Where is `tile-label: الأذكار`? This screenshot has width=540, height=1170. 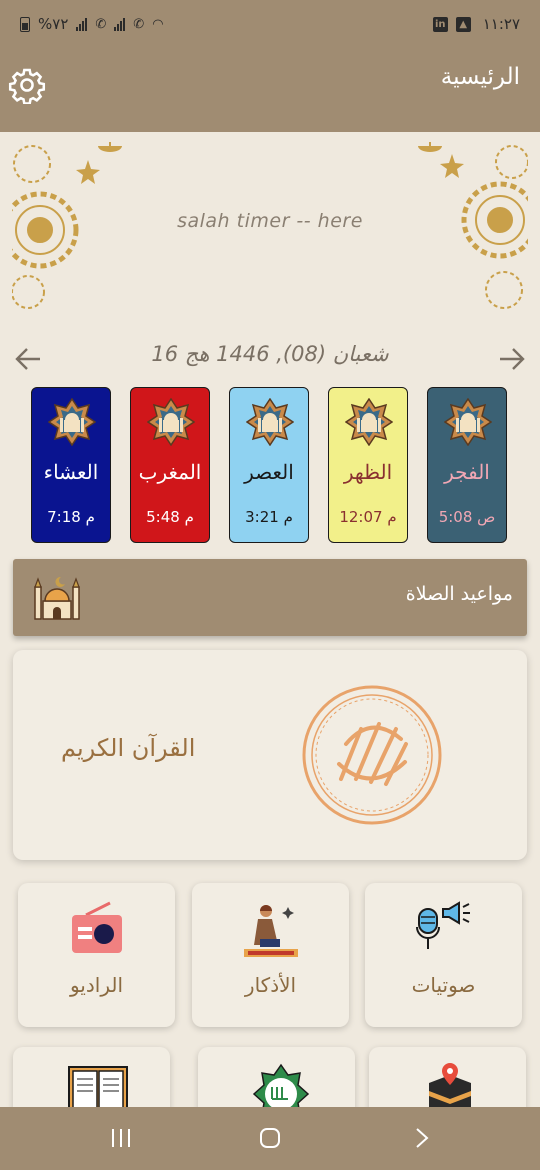 tile-label: الأذكار is located at coordinates (270, 985).